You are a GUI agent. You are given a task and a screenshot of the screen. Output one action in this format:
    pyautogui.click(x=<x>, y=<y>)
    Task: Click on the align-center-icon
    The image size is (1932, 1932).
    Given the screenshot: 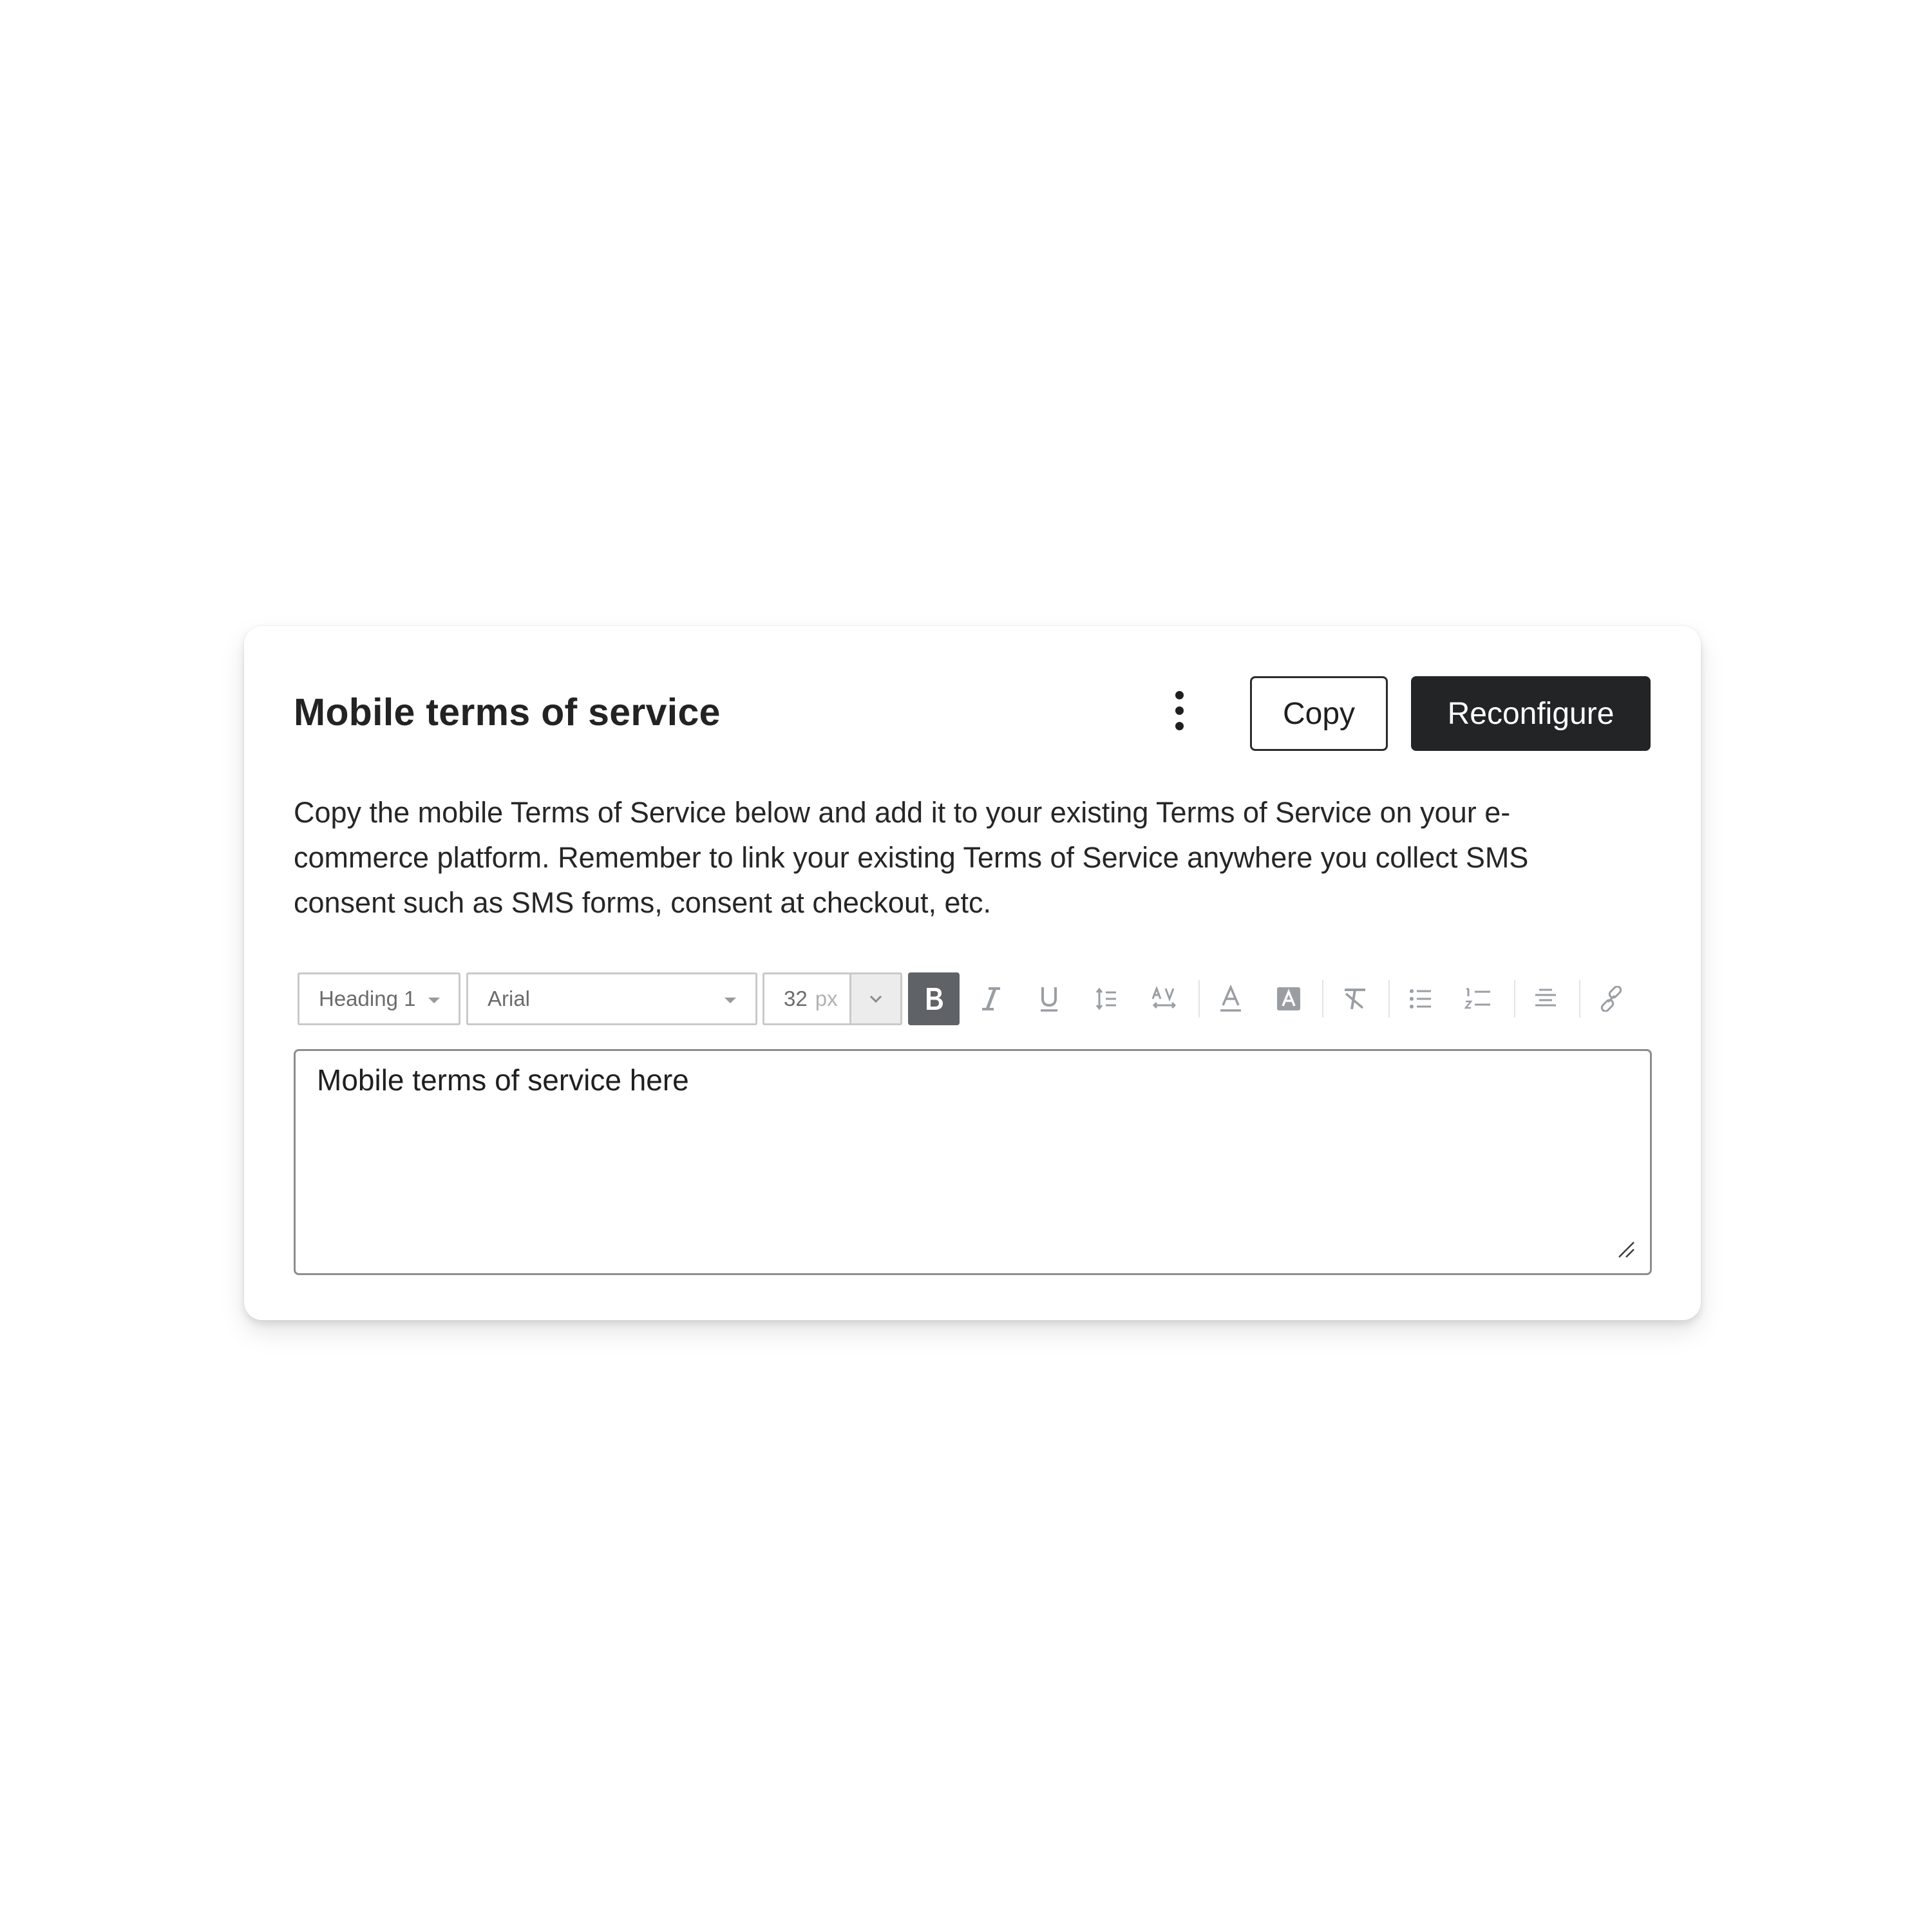 What is the action you would take?
    pyautogui.click(x=1545, y=998)
    